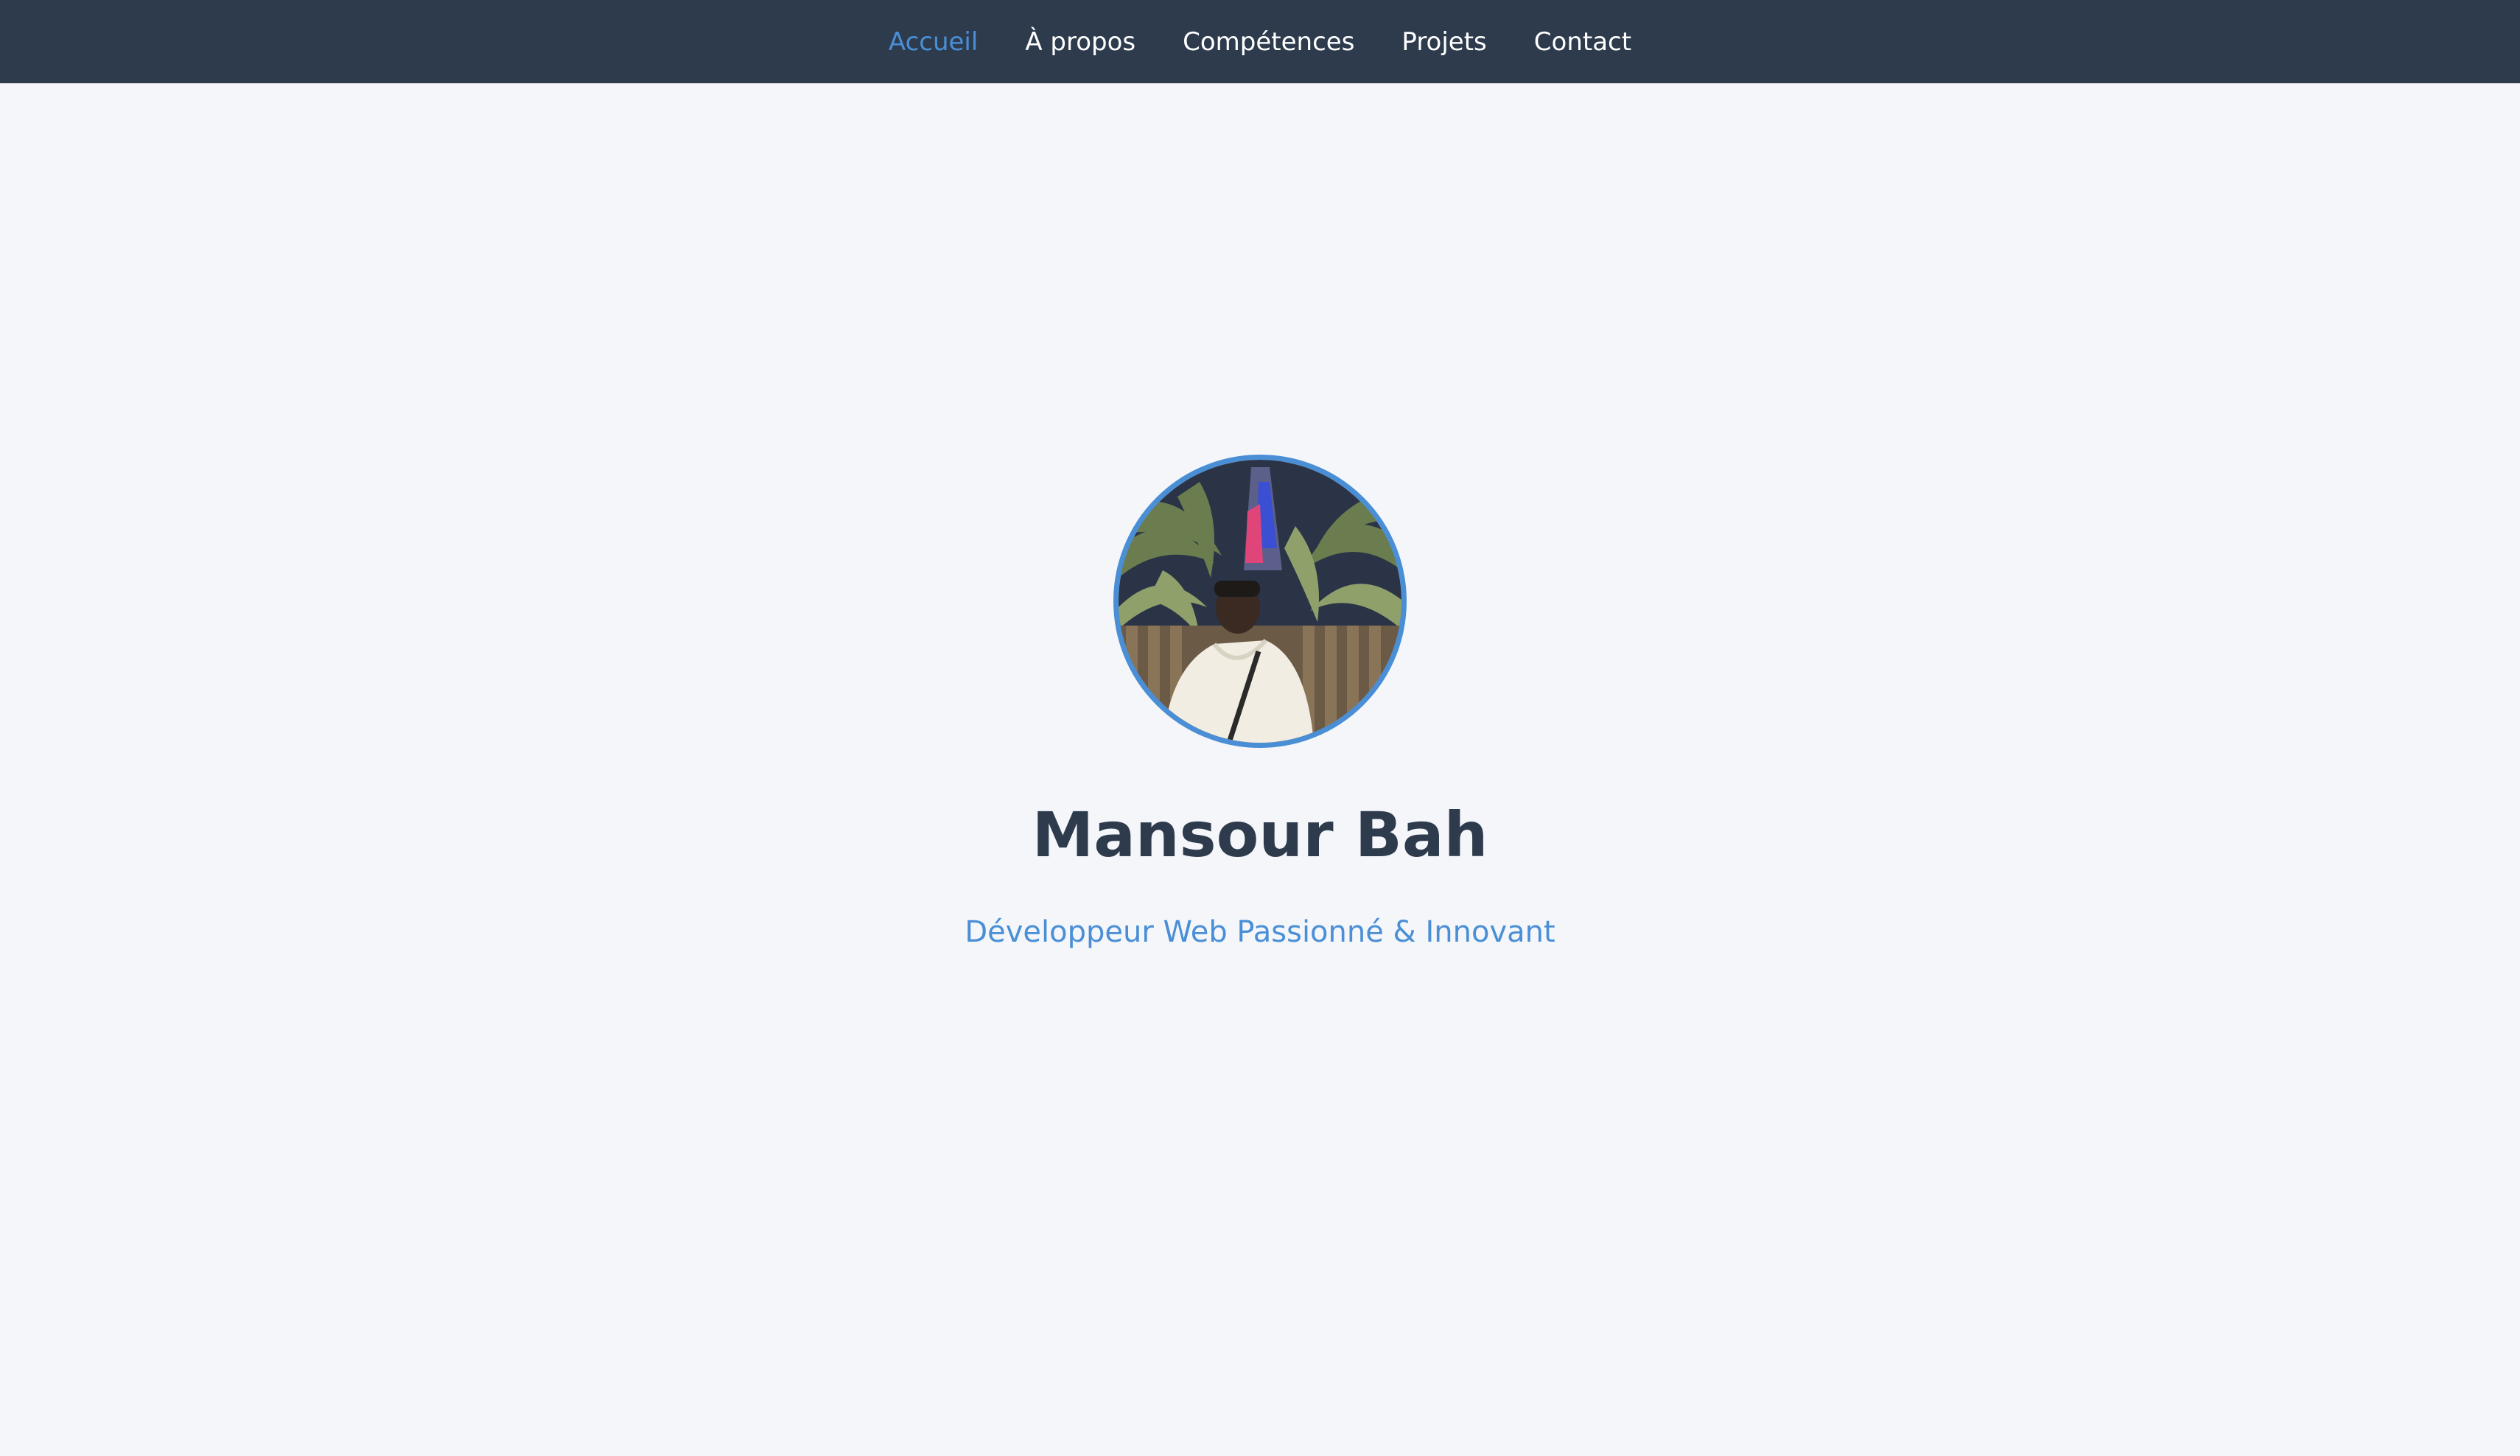 Image resolution: width=2520 pixels, height=1456 pixels. Describe the element at coordinates (1260, 835) in the screenshot. I see `hero-name: Mansour Bah` at that location.